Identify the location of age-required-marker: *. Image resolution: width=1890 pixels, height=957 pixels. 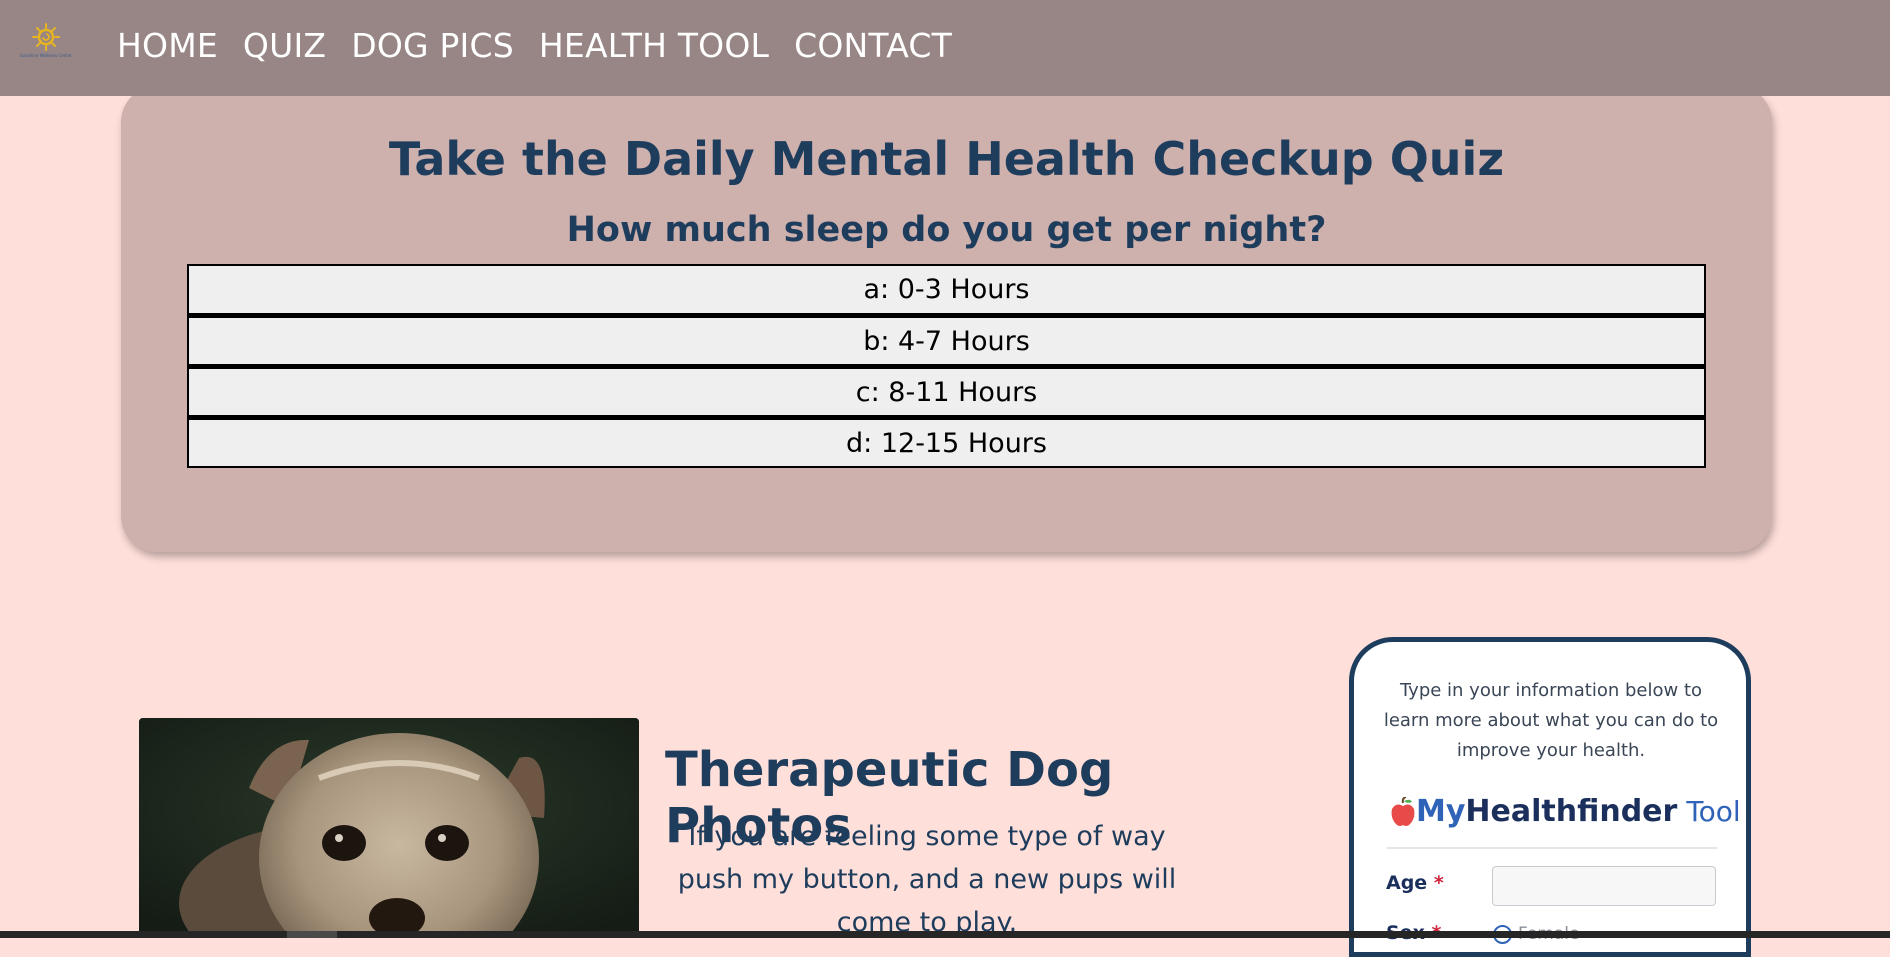
(1438, 883).